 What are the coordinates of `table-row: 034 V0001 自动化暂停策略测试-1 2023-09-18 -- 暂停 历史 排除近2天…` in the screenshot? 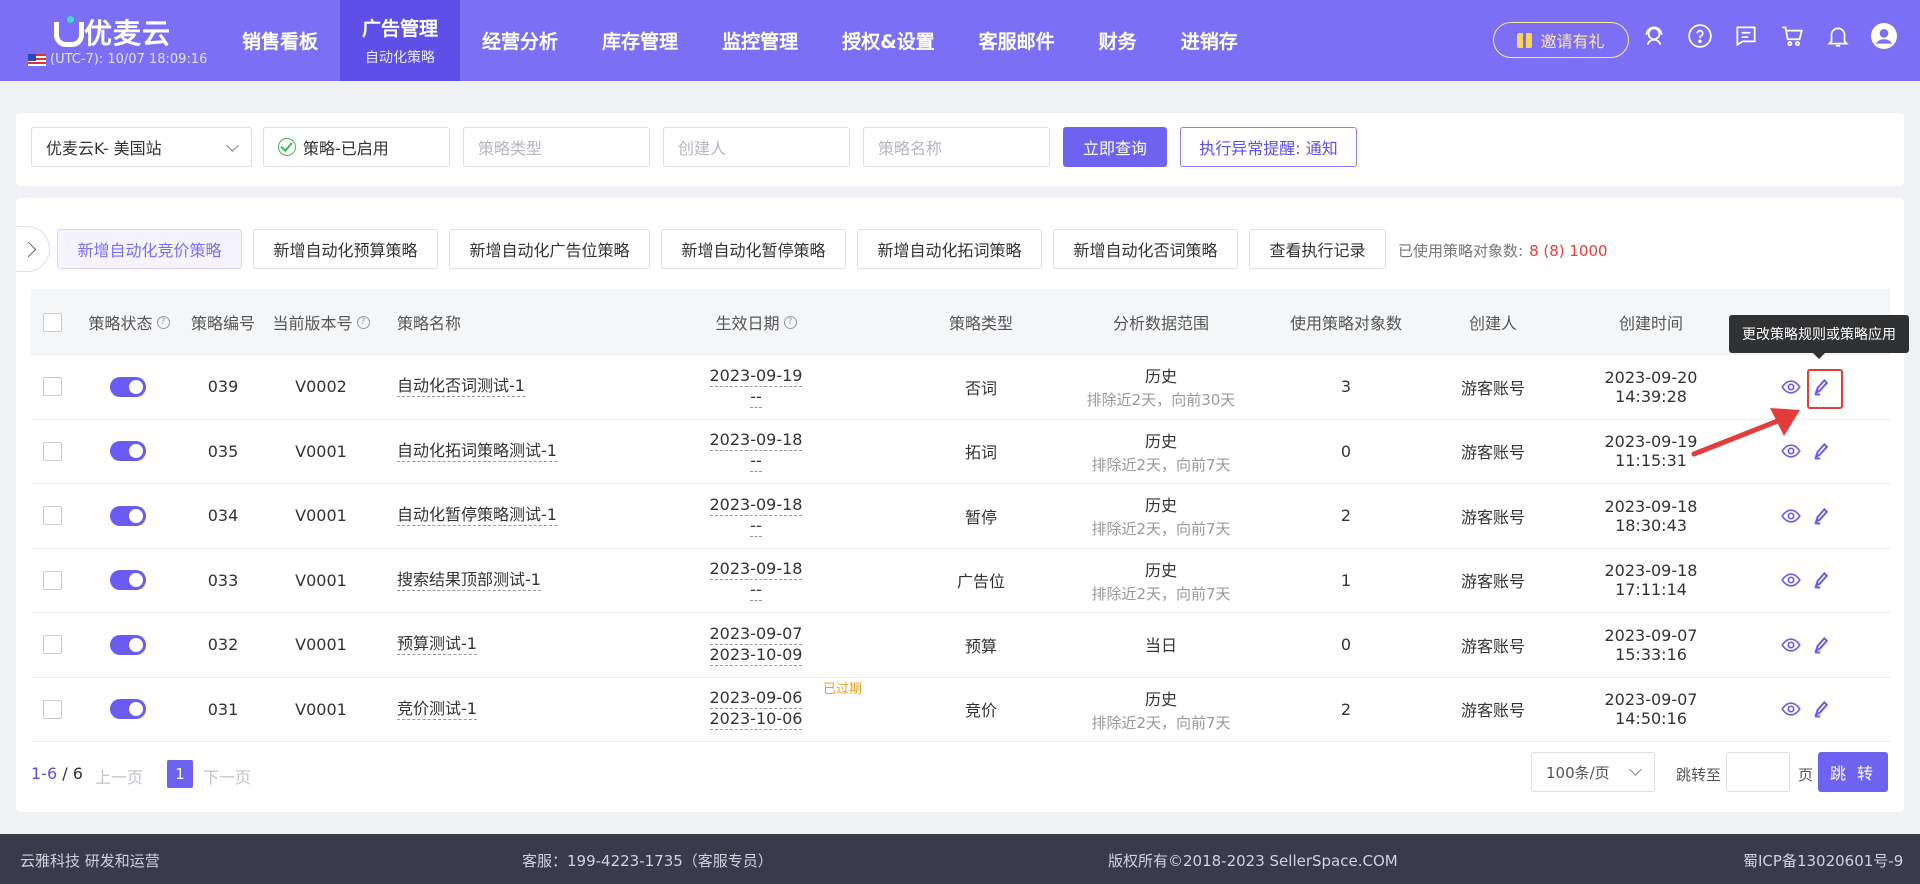 It's located at (960, 516).